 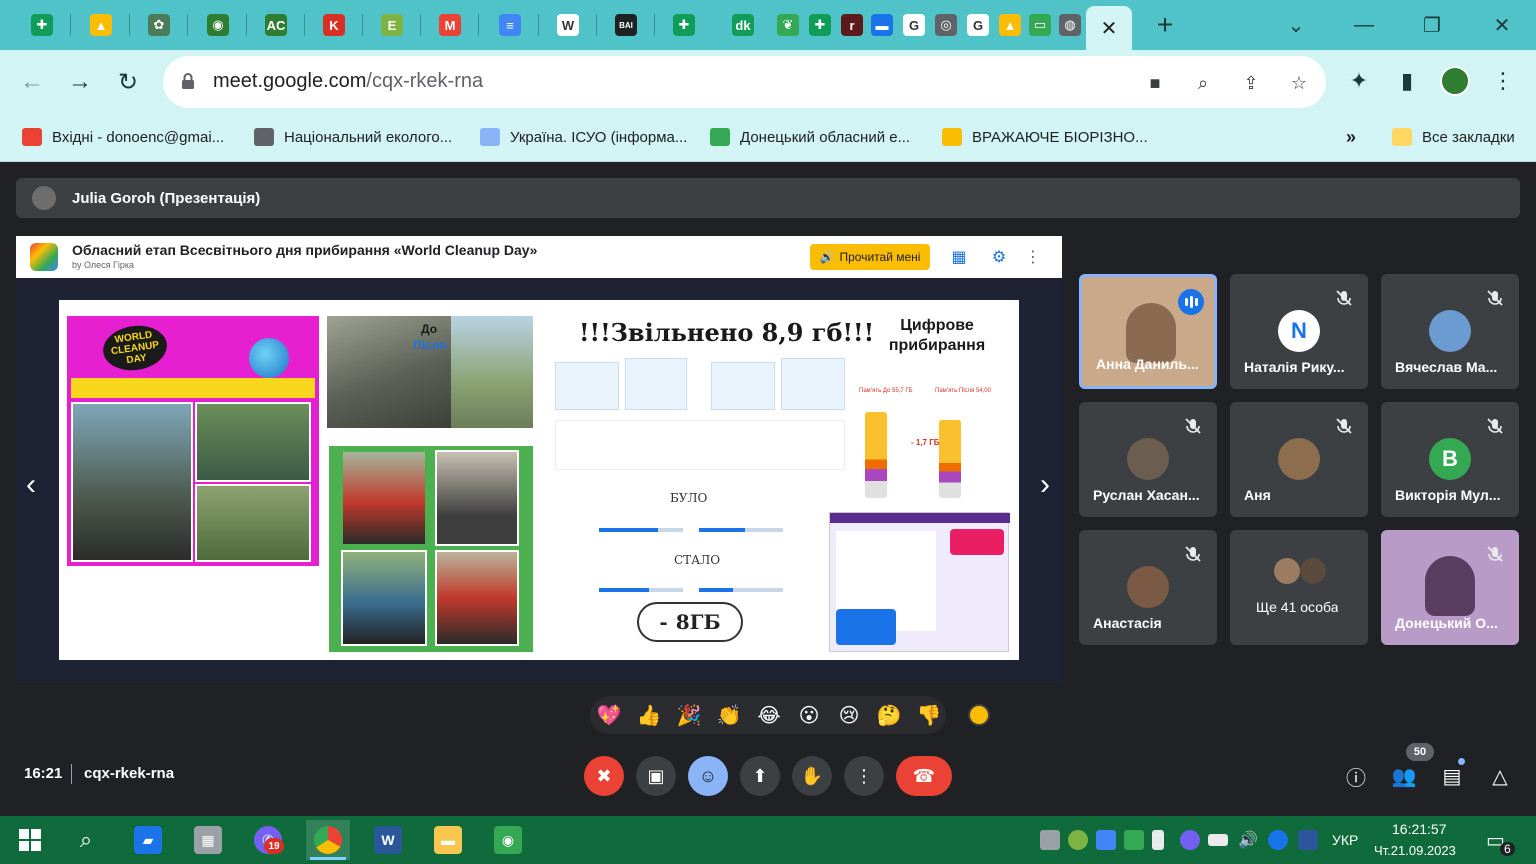 I want to click on pinned-tab: M, so click(x=450, y=25).